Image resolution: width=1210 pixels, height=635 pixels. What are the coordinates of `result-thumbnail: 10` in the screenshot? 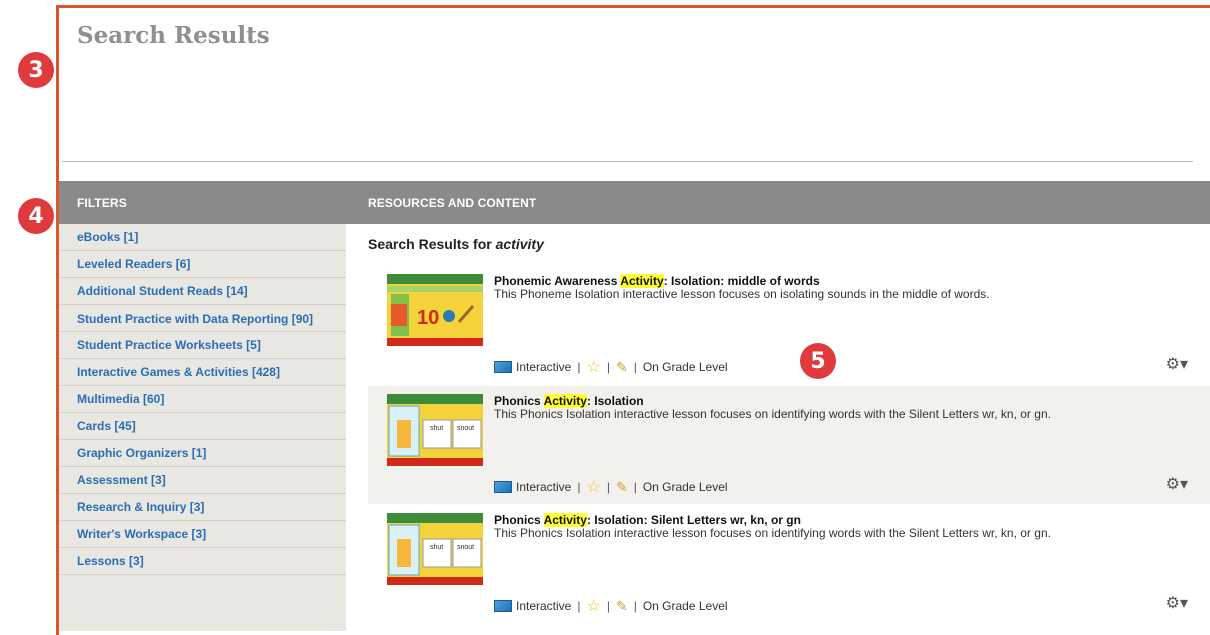 It's located at (435, 310).